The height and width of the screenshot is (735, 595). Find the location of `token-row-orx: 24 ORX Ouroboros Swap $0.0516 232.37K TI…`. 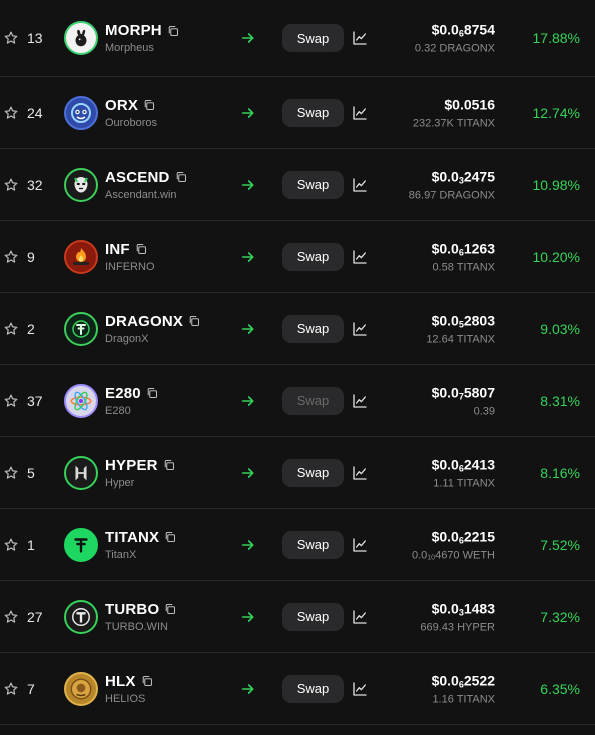

token-row-orx: 24 ORX Ouroboros Swap $0.0516 232.37K TI… is located at coordinates (297, 113).